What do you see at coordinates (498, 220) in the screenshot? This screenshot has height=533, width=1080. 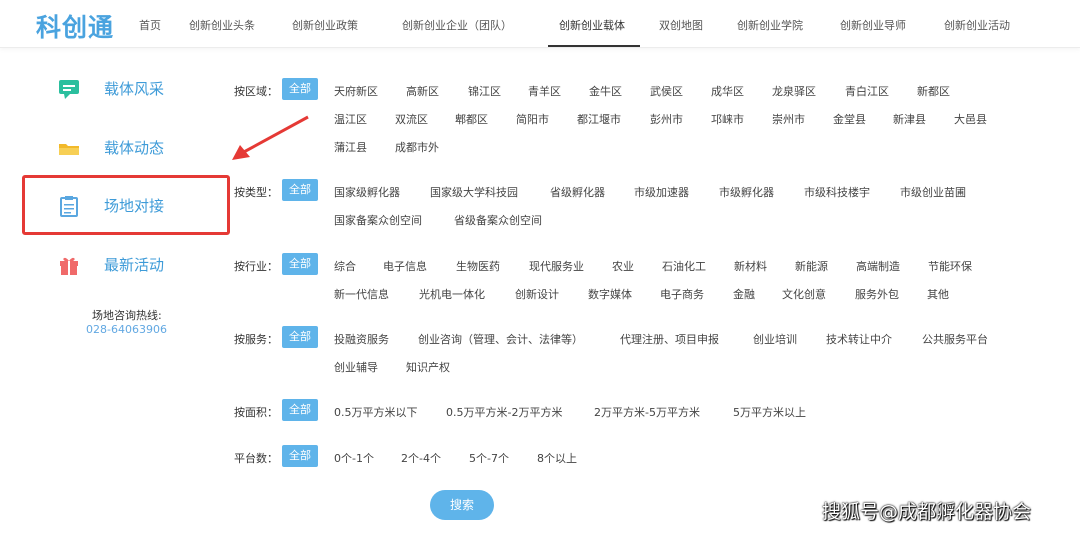 I see `filter-option: 省级备案众创空间` at bounding box center [498, 220].